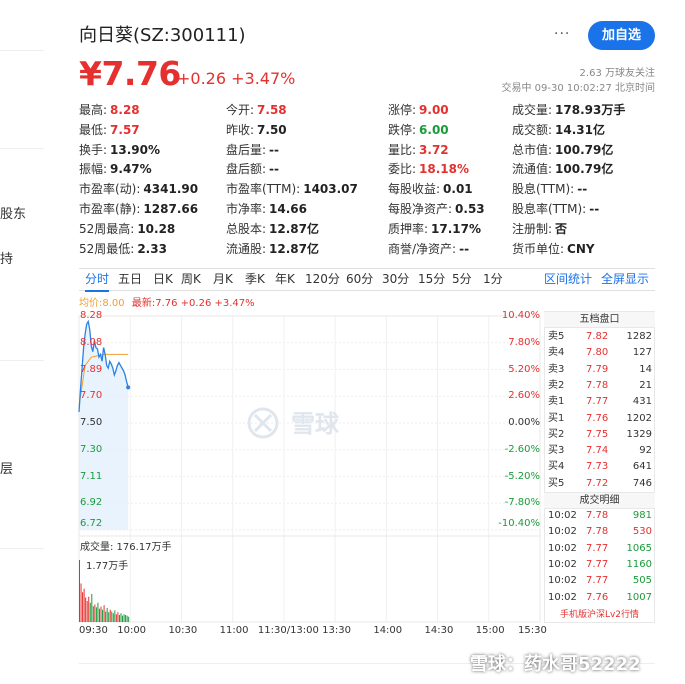 Image resolution: width=685 pixels, height=684 pixels. Describe the element at coordinates (91, 315) in the screenshot. I see `y-price-tick: 8.28` at that location.